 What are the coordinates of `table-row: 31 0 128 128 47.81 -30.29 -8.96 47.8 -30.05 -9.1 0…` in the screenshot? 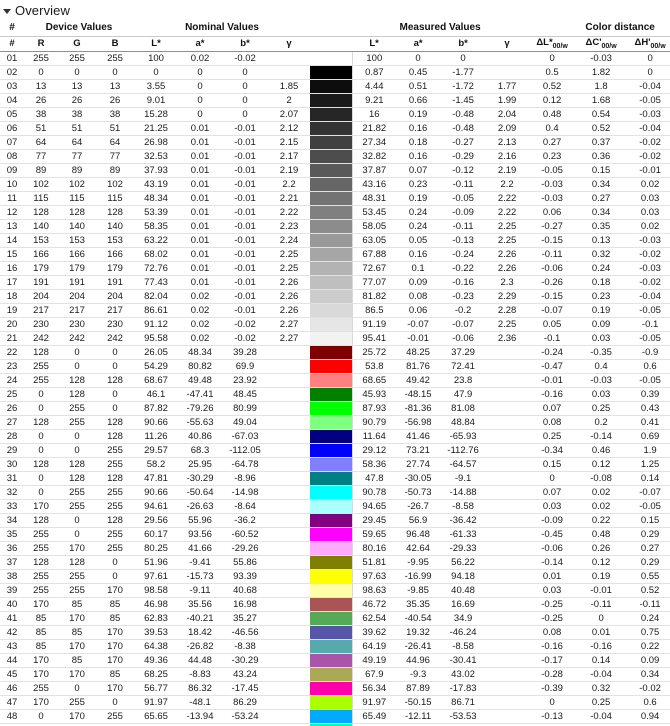 It's located at (335, 478).